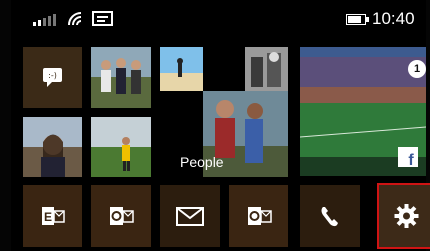 The width and height of the screenshot is (430, 251). What do you see at coordinates (202, 162) in the screenshot?
I see `people-label: People` at bounding box center [202, 162].